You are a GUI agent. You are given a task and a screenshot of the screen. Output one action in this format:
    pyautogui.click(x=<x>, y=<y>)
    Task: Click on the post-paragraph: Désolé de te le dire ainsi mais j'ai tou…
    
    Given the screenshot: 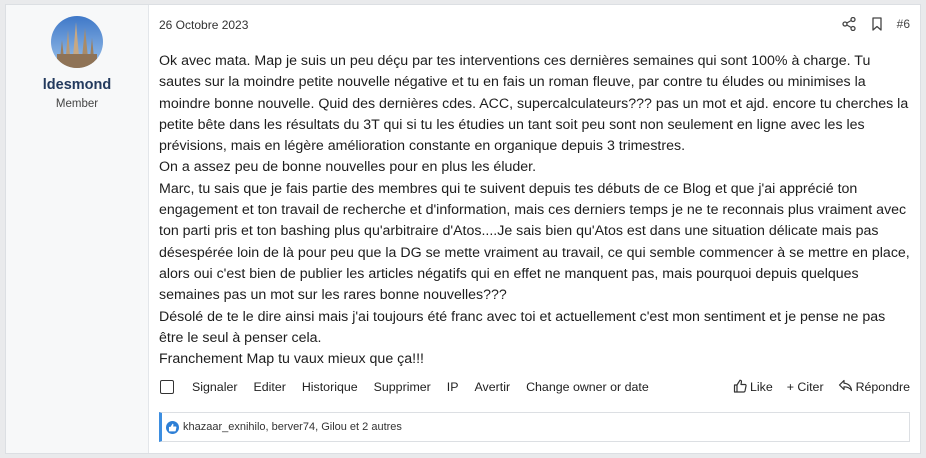 What is the action you would take?
    pyautogui.click(x=522, y=327)
    